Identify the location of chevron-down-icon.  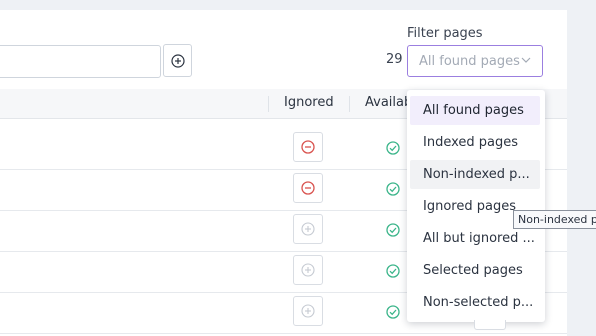
(526, 60).